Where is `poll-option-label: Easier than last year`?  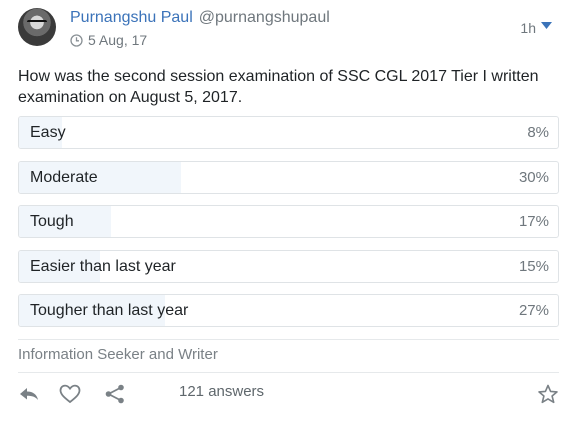
poll-option-label: Easier than last year is located at coordinates (103, 266).